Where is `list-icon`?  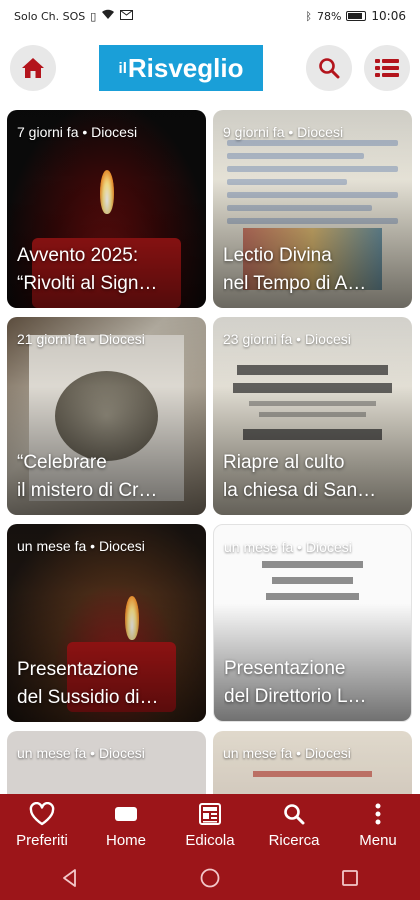 list-icon is located at coordinates (387, 68).